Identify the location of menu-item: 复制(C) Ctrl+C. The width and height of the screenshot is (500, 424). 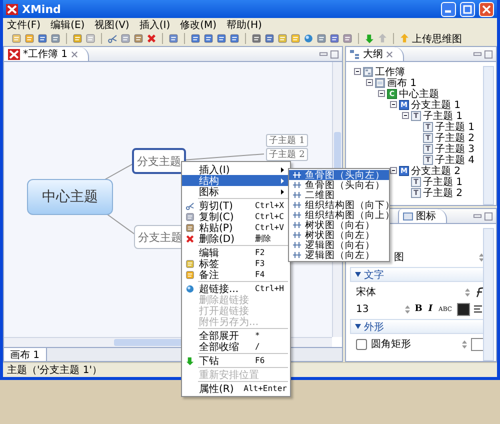
(236, 216).